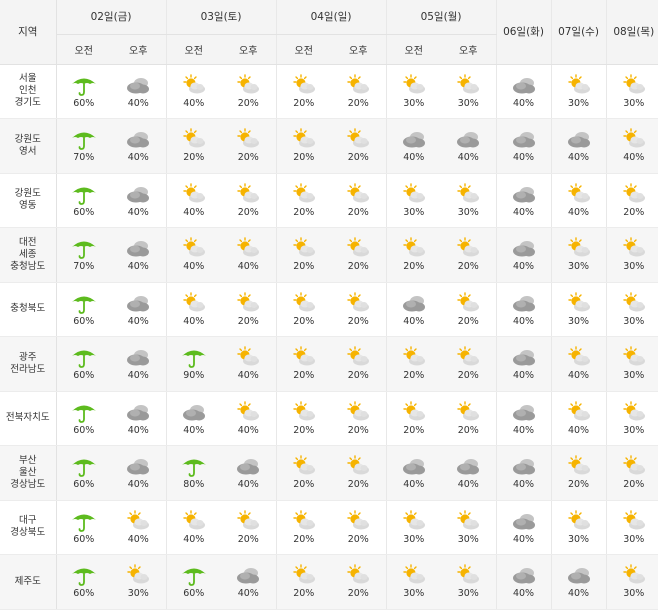 This screenshot has height=611, width=658. I want to click on forecast-cell: 30%, so click(469, 527).